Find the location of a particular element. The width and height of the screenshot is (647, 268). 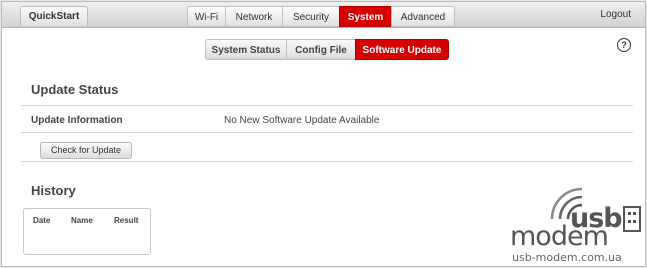

subtab-config-file: Config File is located at coordinates (320, 49).